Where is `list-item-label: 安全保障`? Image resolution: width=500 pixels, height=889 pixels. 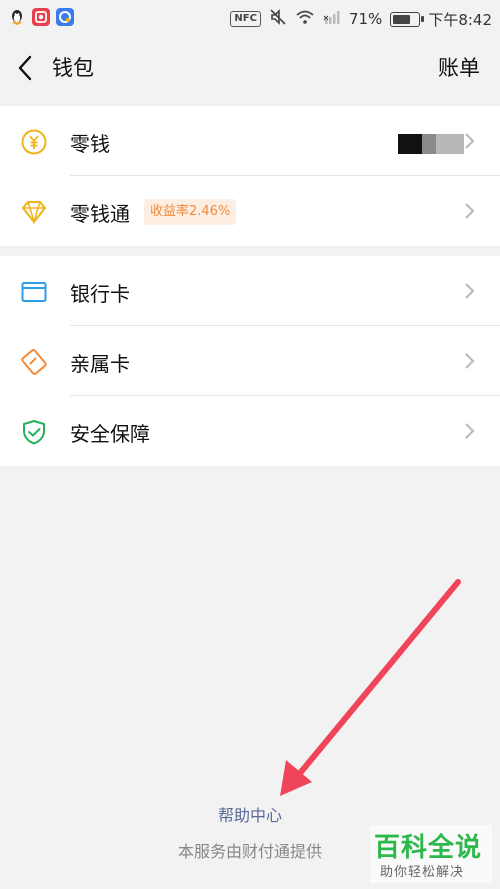
list-item-label: 安全保障 is located at coordinates (110, 434).